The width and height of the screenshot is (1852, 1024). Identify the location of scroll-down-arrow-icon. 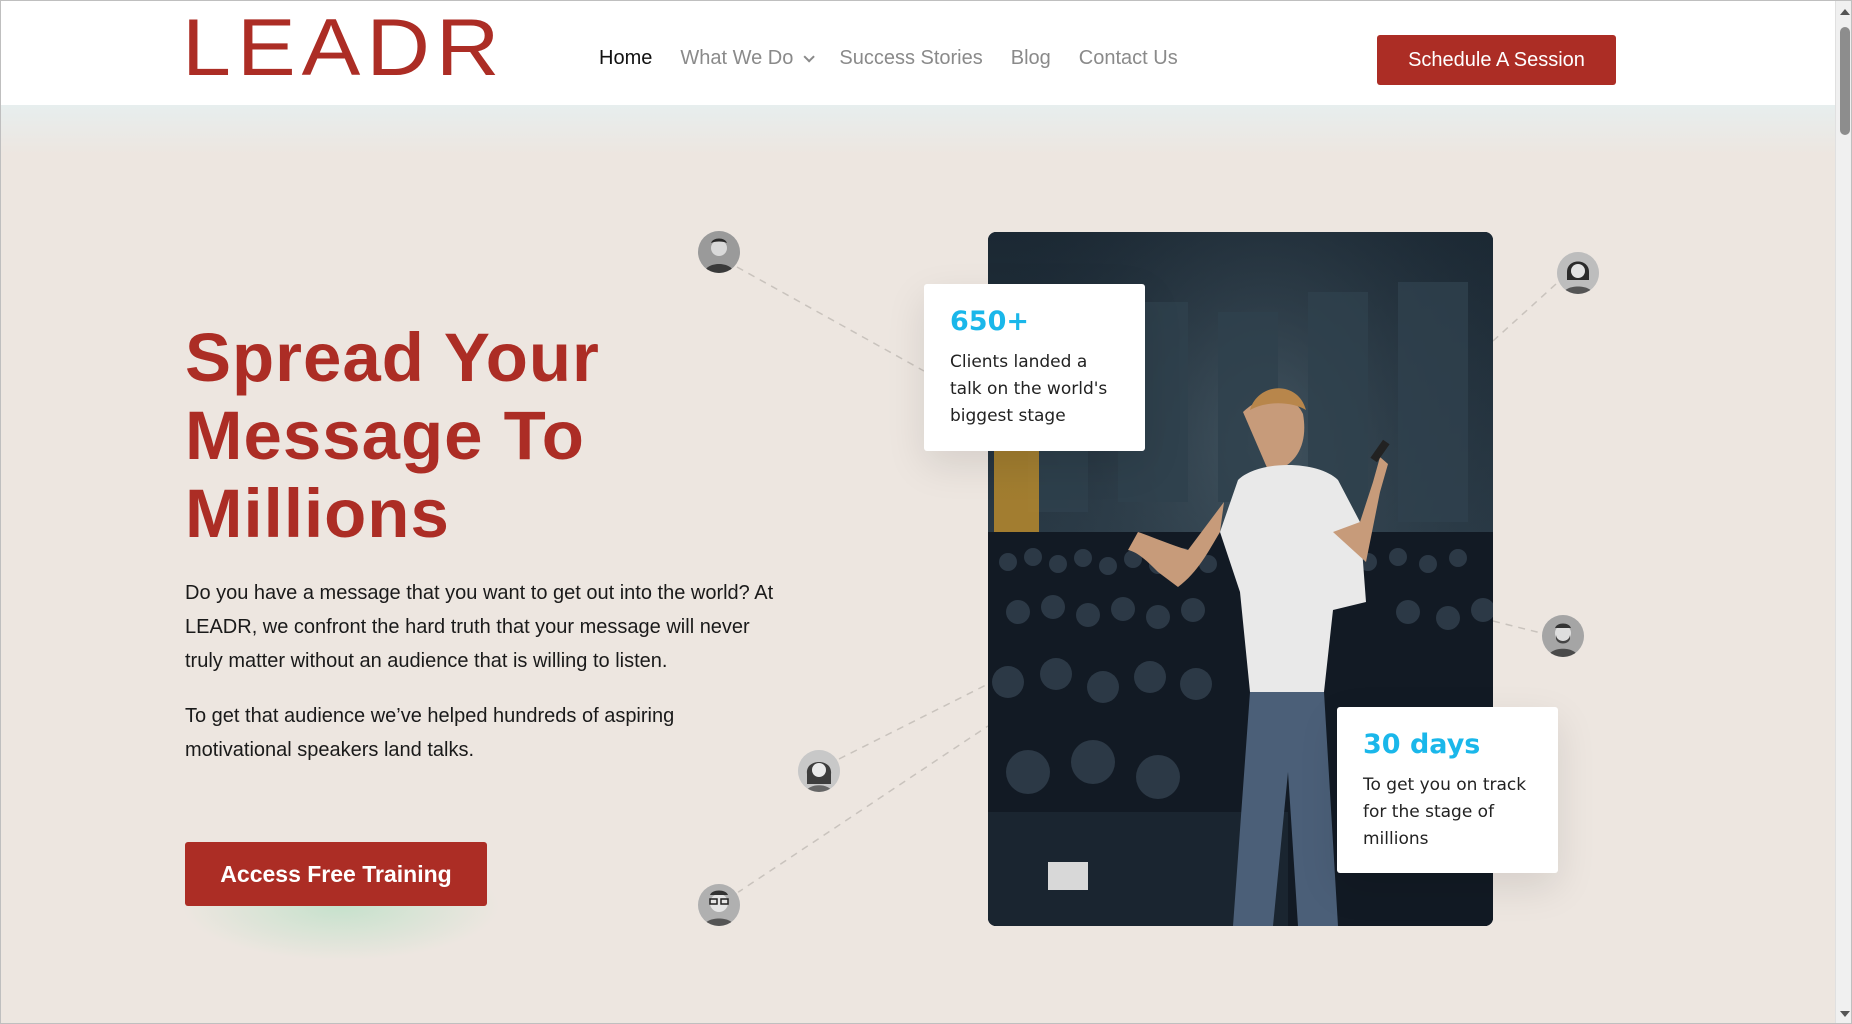
(1845, 1014).